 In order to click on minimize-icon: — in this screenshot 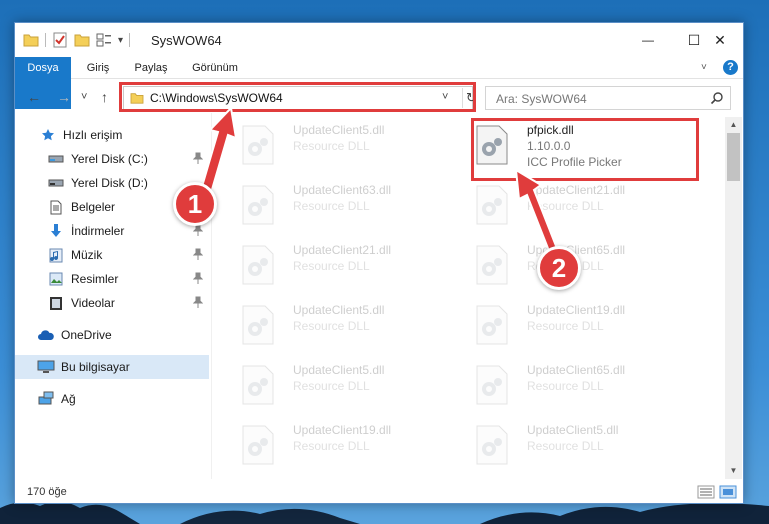, I will do `click(648, 40)`.